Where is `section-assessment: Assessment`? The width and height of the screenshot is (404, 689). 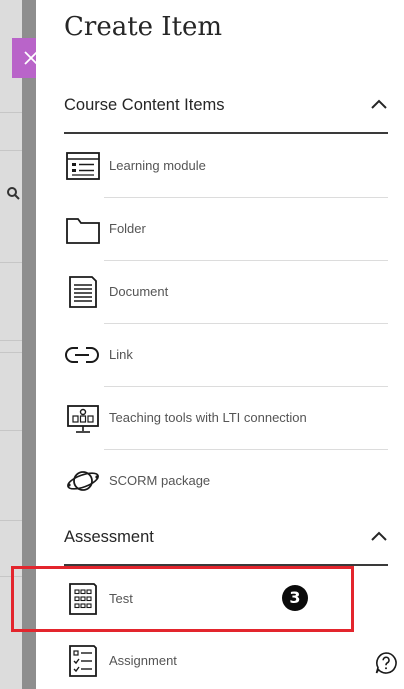
section-assessment: Assessment is located at coordinates (226, 539).